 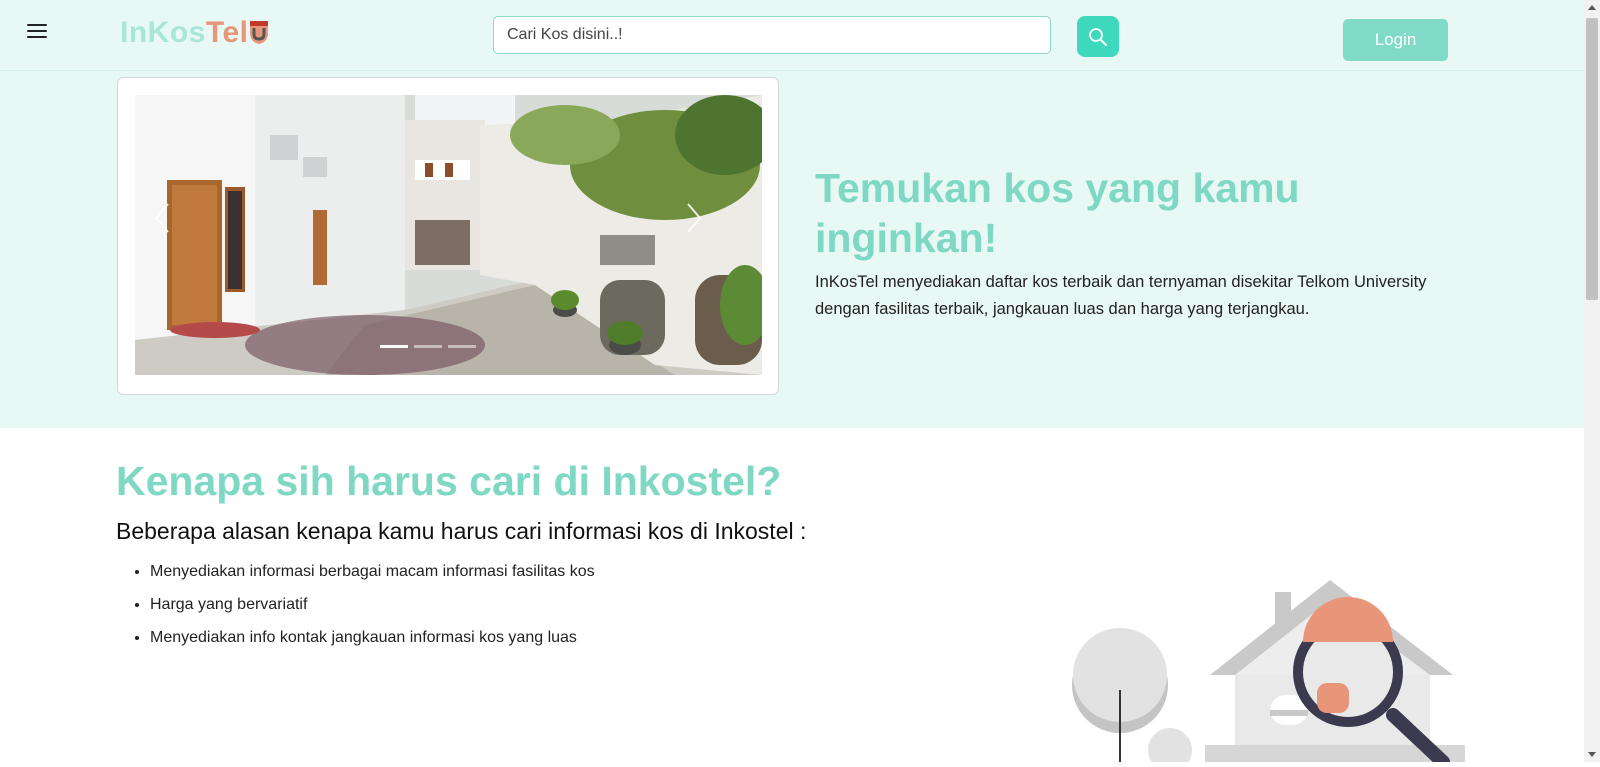 I want to click on scrollbar-thumb, so click(x=1592, y=159).